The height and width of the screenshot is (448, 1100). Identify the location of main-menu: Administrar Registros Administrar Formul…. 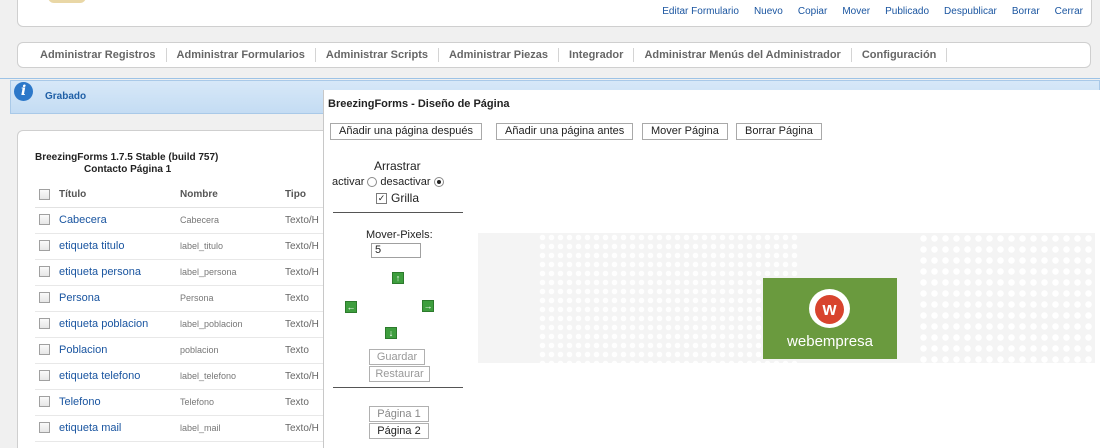
(554, 55).